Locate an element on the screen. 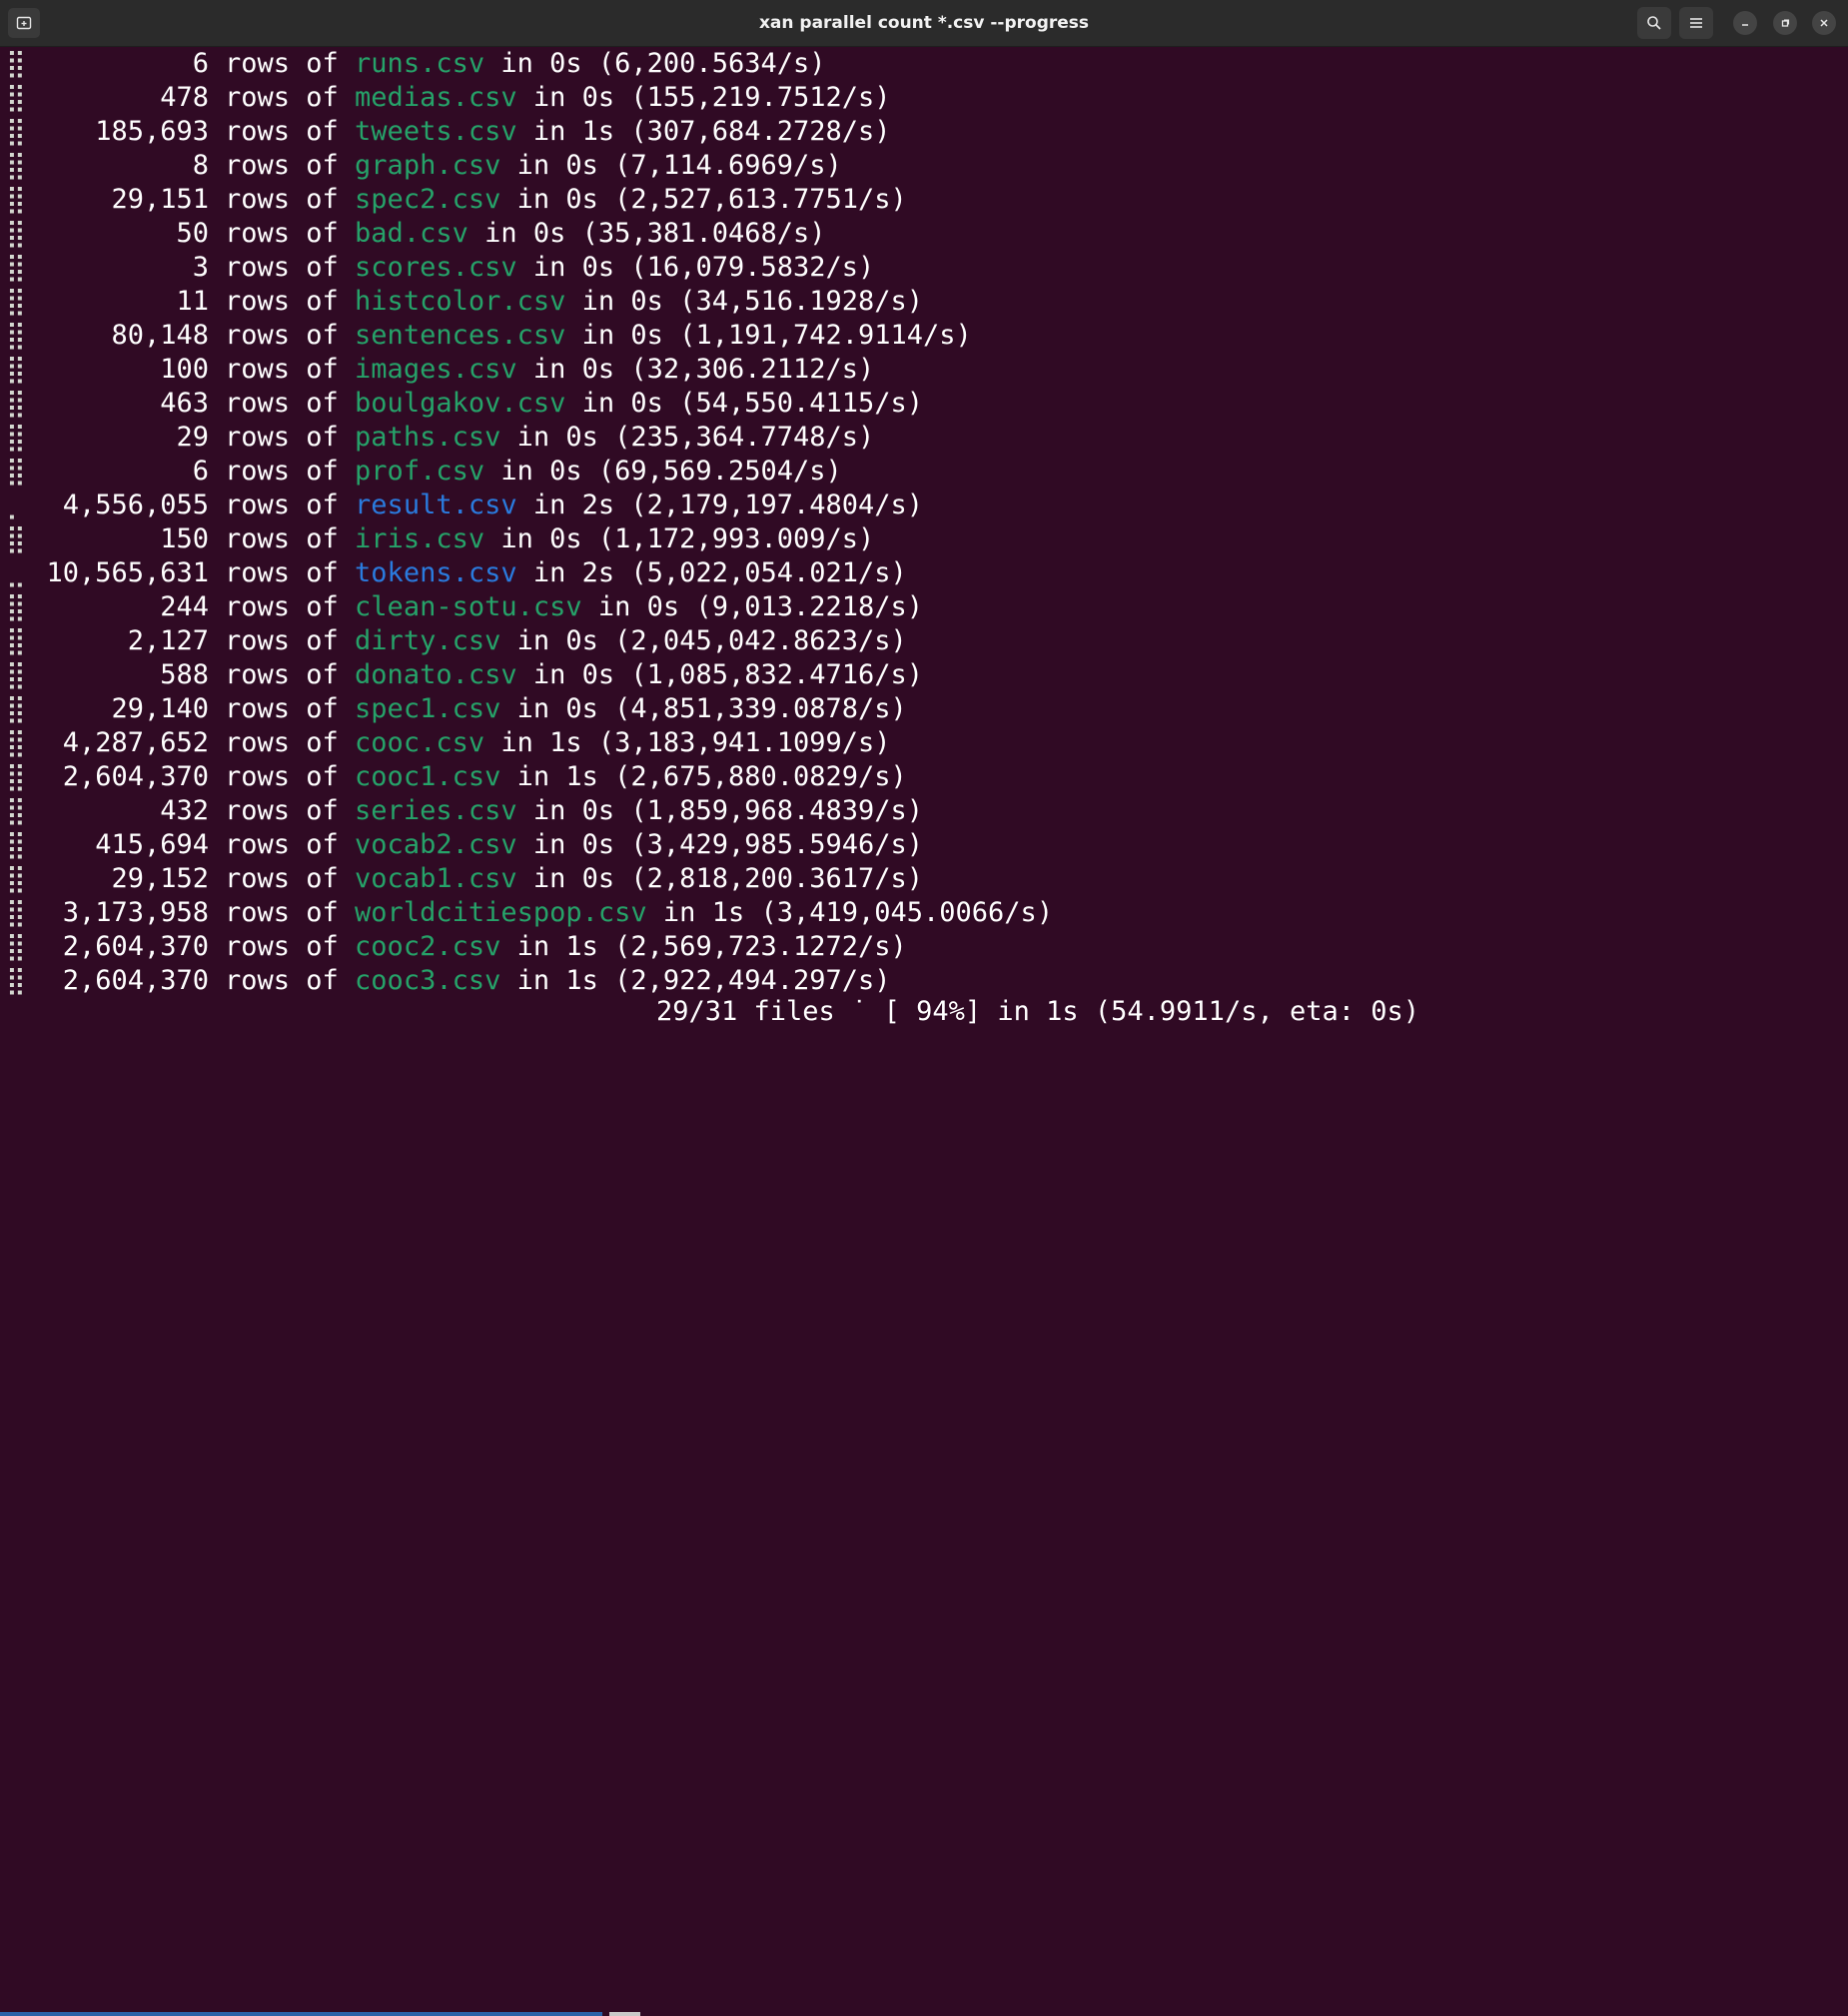 This screenshot has width=1848, height=2016. throughput-rate: 6,200.5634/s is located at coordinates (712, 63).